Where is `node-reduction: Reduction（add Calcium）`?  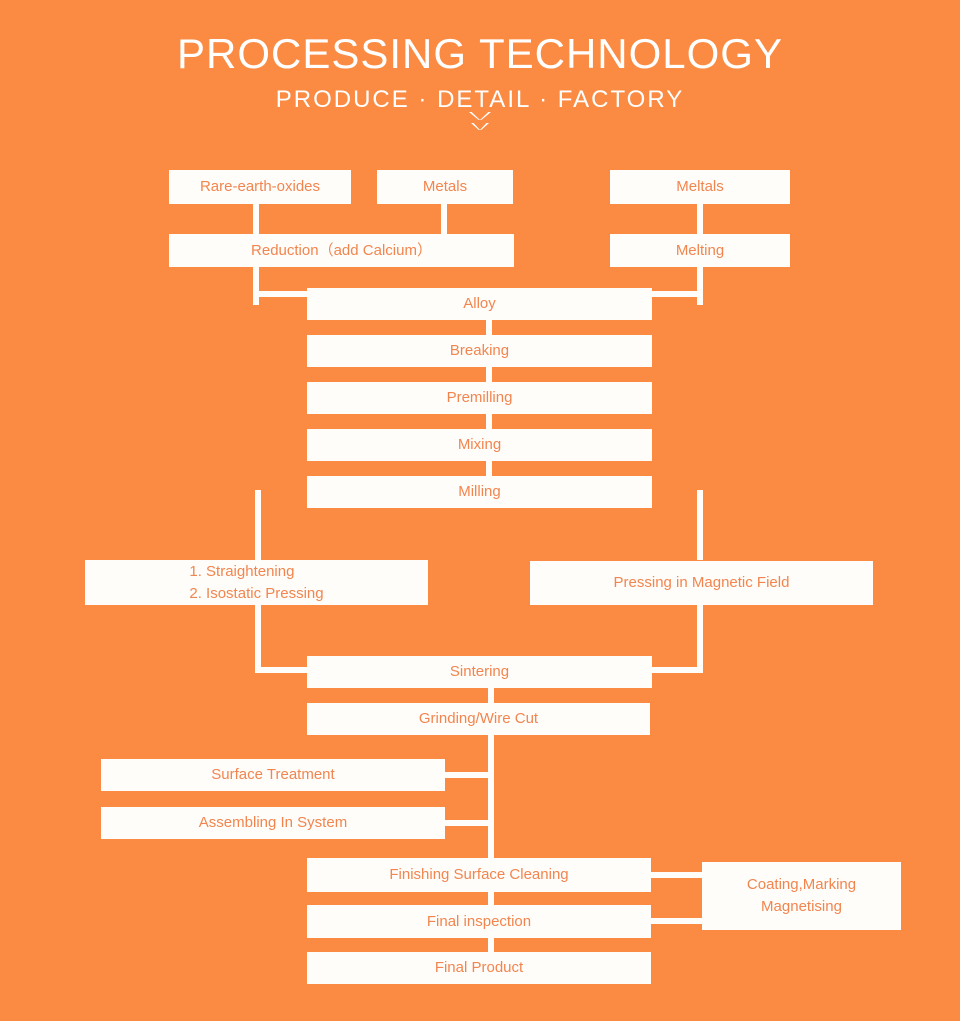
node-reduction: Reduction（add Calcium） is located at coordinates (341, 250).